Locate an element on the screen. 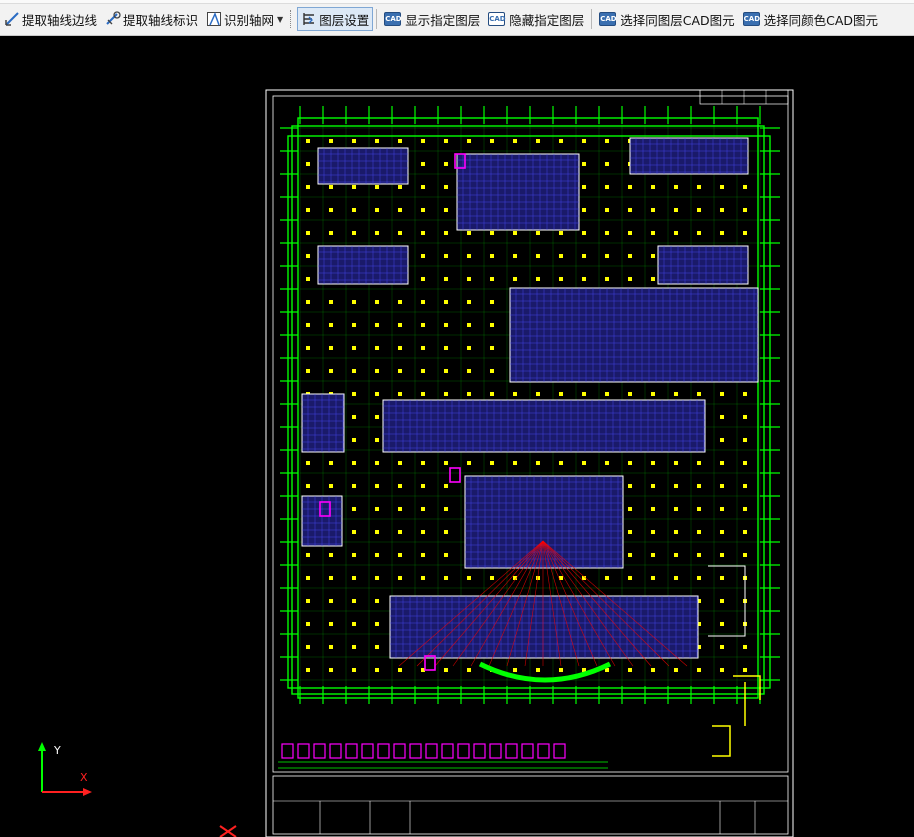 The image size is (914, 837). layer-settings-icon is located at coordinates (309, 19).